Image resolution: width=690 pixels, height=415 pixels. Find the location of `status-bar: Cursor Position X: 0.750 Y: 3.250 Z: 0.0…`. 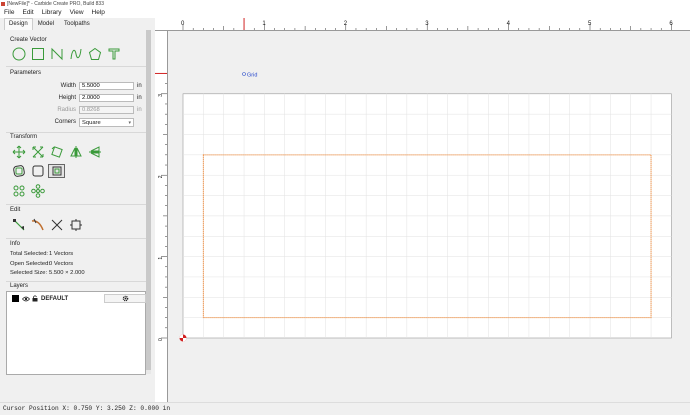

status-bar: Cursor Position X: 0.750 Y: 3.250 Z: 0.0… is located at coordinates (345, 408).